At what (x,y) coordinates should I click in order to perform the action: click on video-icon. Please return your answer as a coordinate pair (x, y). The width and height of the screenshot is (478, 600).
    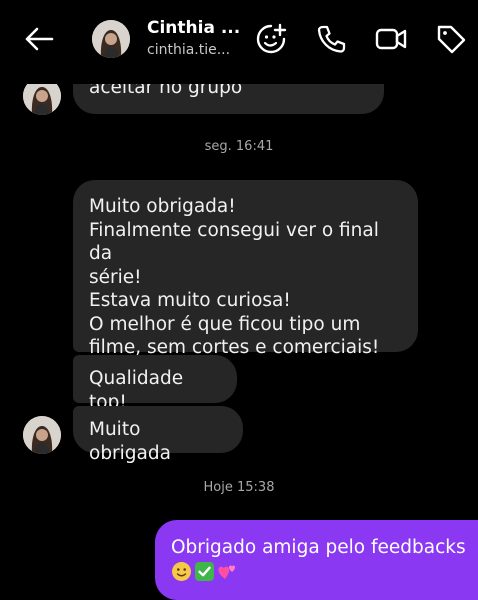
    Looking at the image, I should click on (391, 39).